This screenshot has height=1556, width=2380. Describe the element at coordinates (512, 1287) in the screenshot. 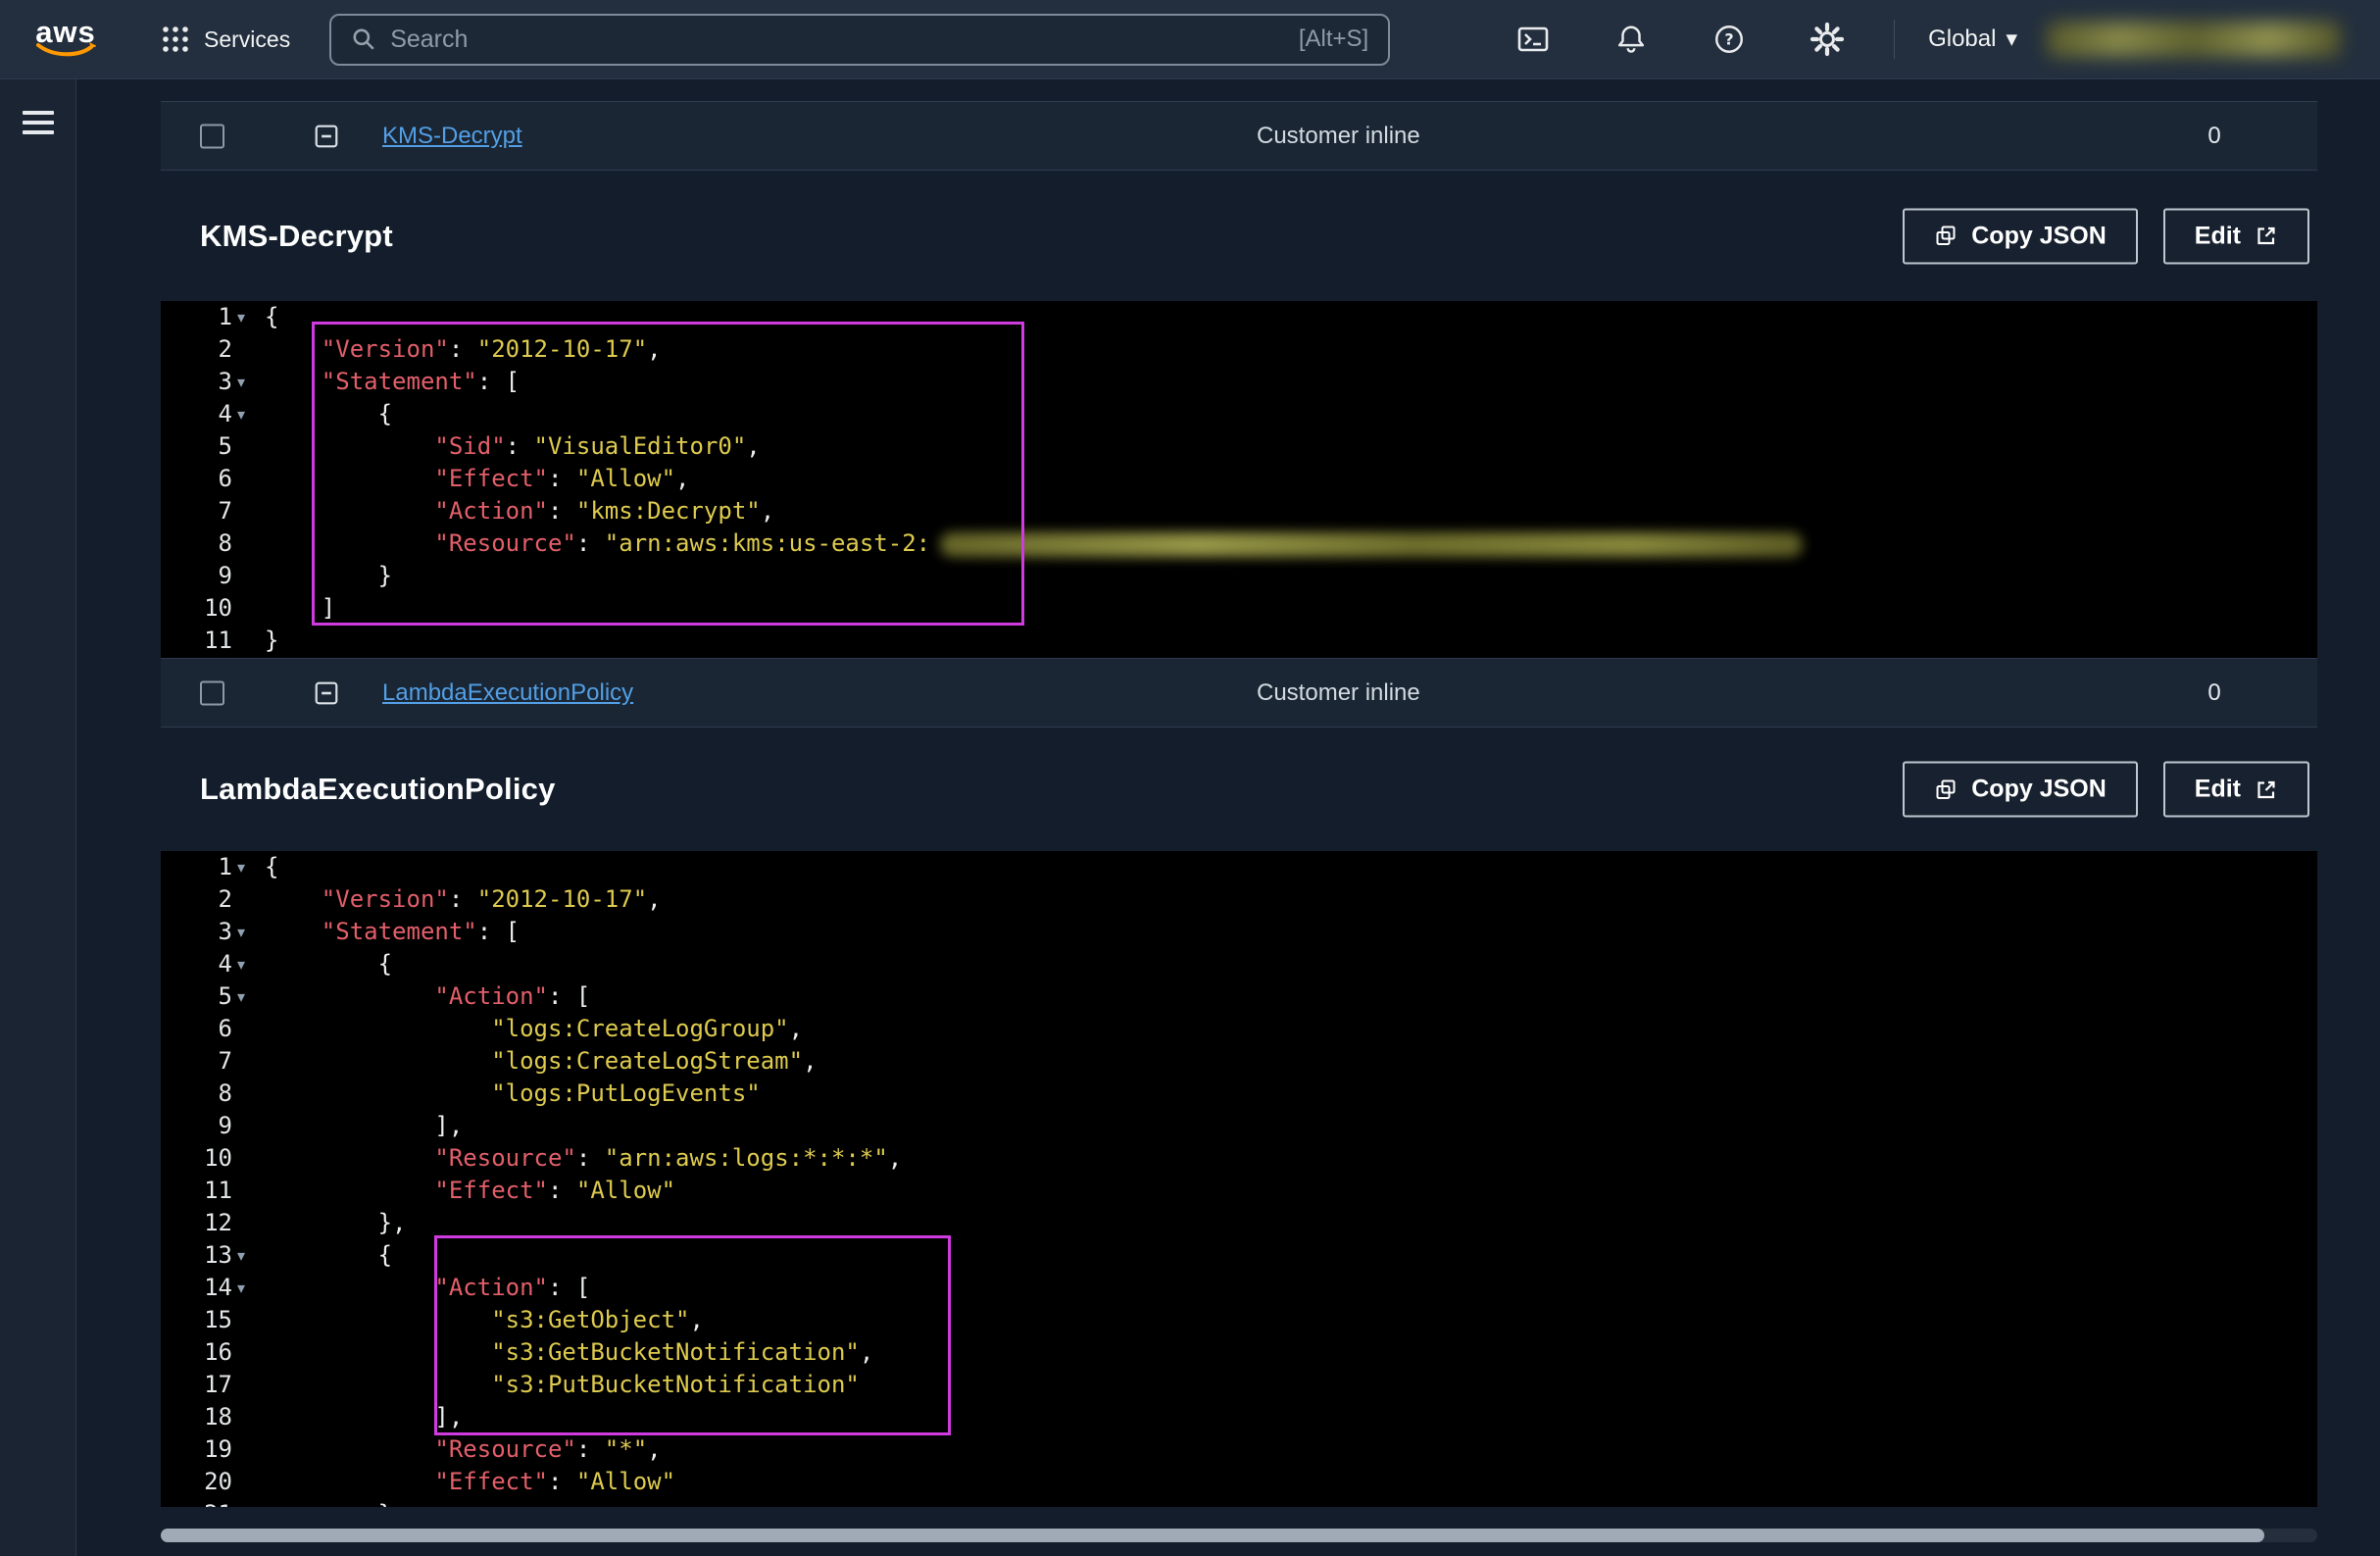

I see `code-text: "Action": [` at that location.